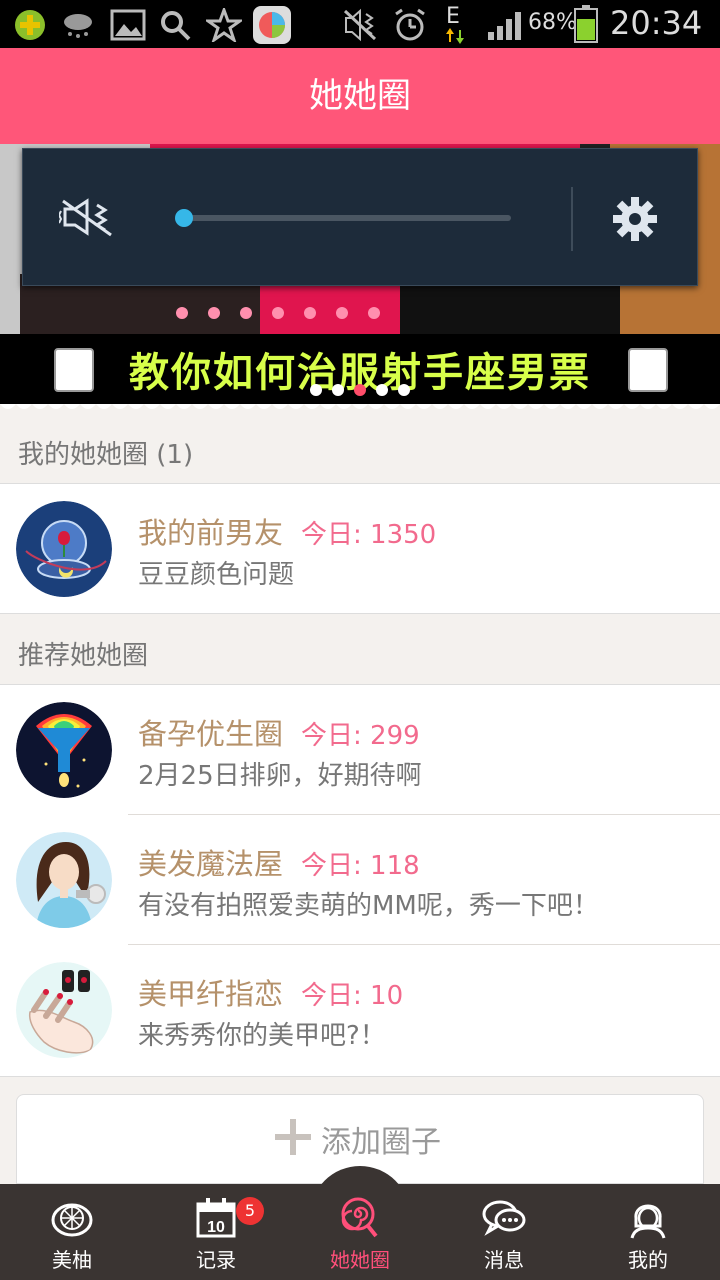 The height and width of the screenshot is (1280, 720). Describe the element at coordinates (30, 25) in the screenshot. I see `game-plus-icon` at that location.